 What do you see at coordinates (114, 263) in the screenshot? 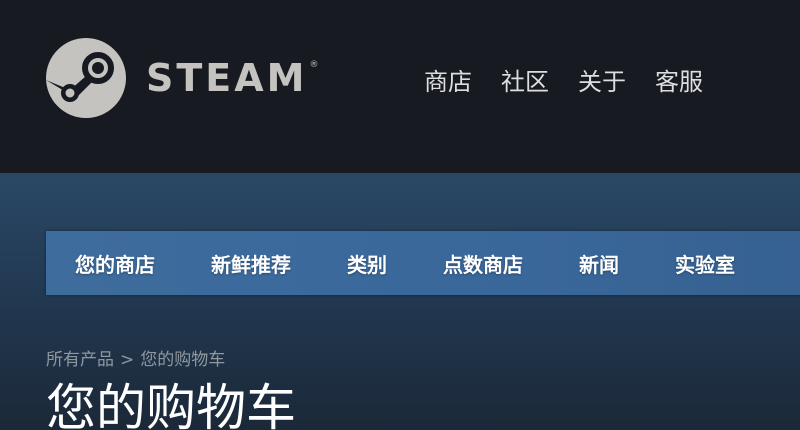
I see `tab-your-store: 您的商店` at bounding box center [114, 263].